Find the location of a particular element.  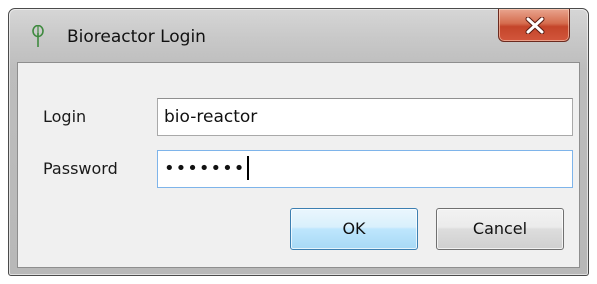

window-title: Bioreactor Login is located at coordinates (136, 37).